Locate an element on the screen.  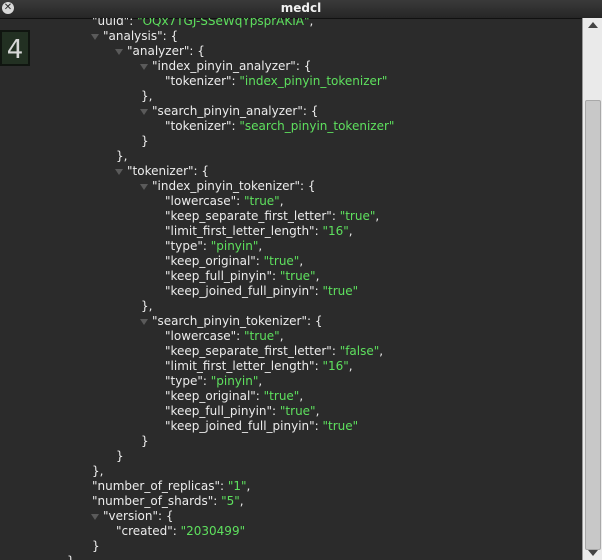
json-key: "tokenizer" is located at coordinates (198, 81).